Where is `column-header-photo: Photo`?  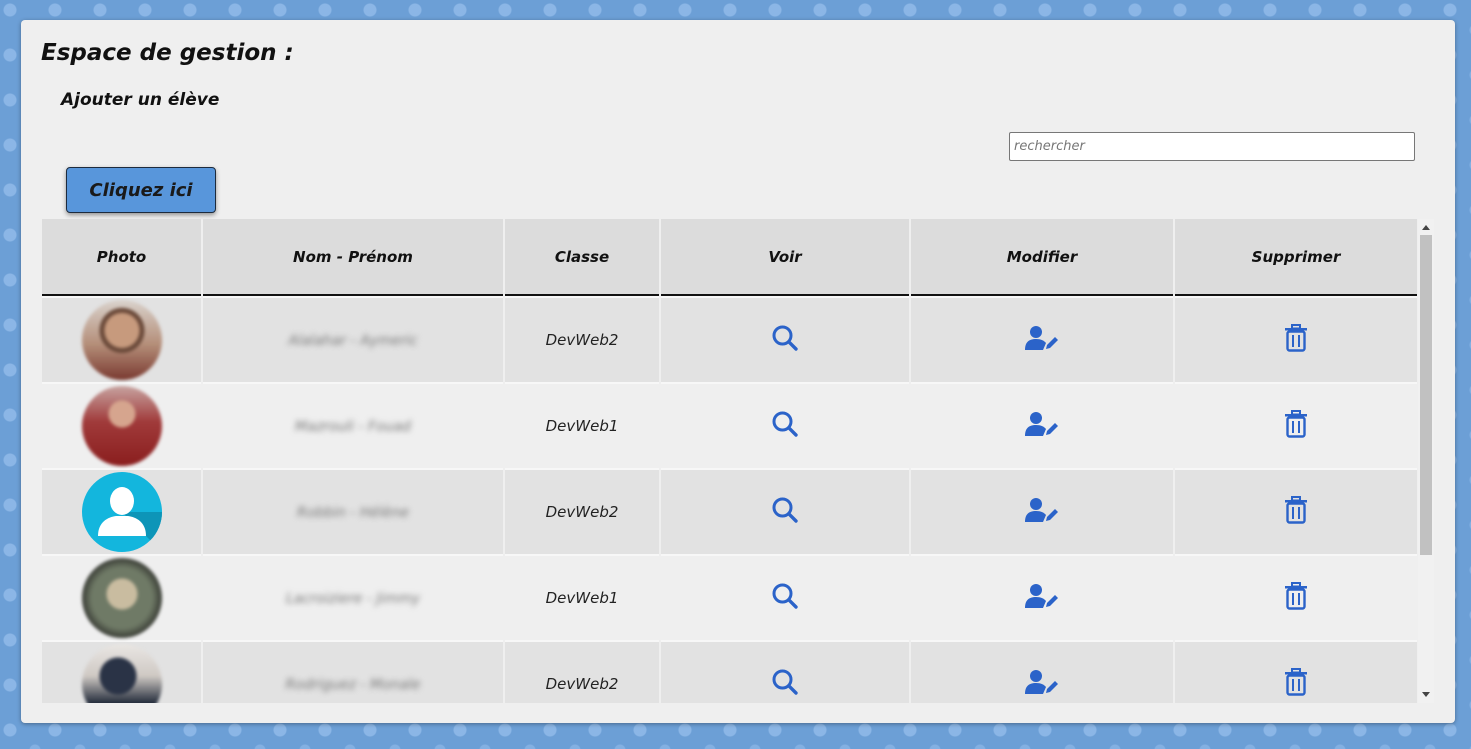
column-header-photo: Photo is located at coordinates (121, 257).